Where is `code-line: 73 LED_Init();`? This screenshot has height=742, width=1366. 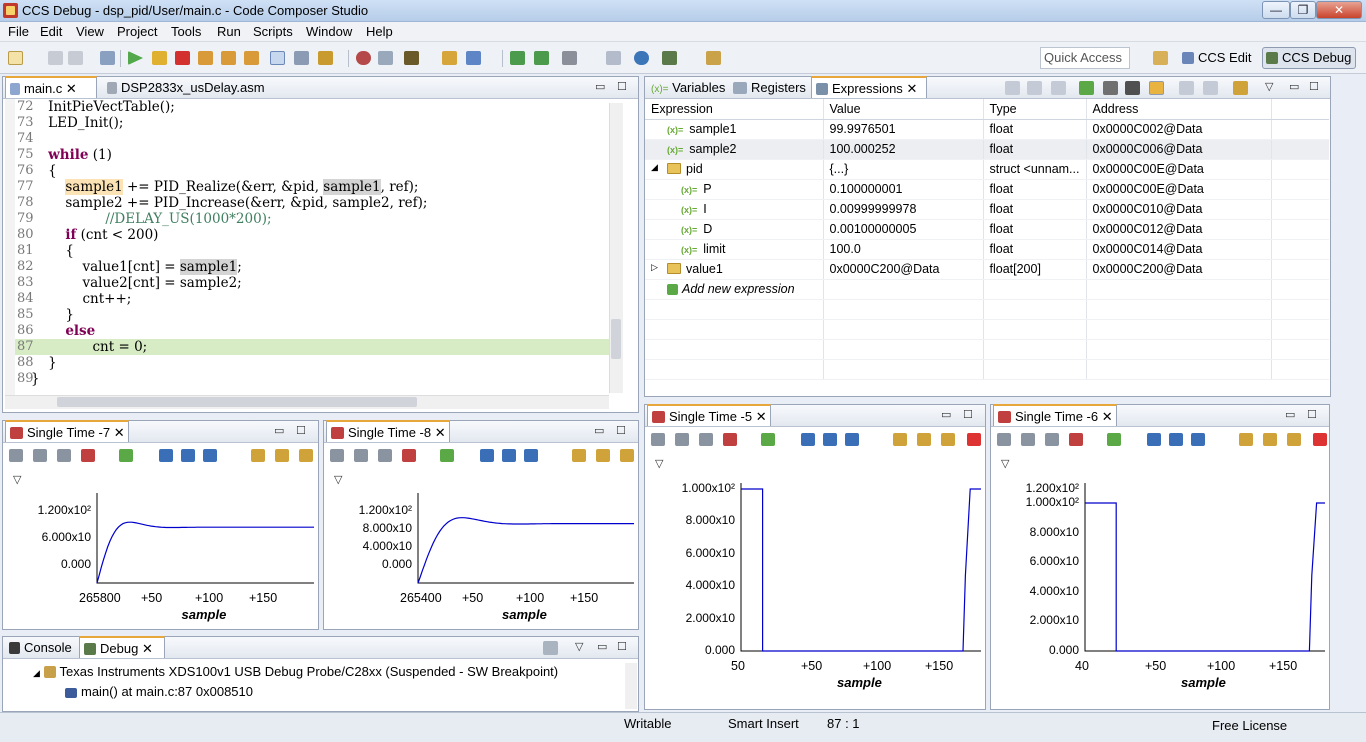 code-line: 73 LED_Init(); is located at coordinates (306, 123).